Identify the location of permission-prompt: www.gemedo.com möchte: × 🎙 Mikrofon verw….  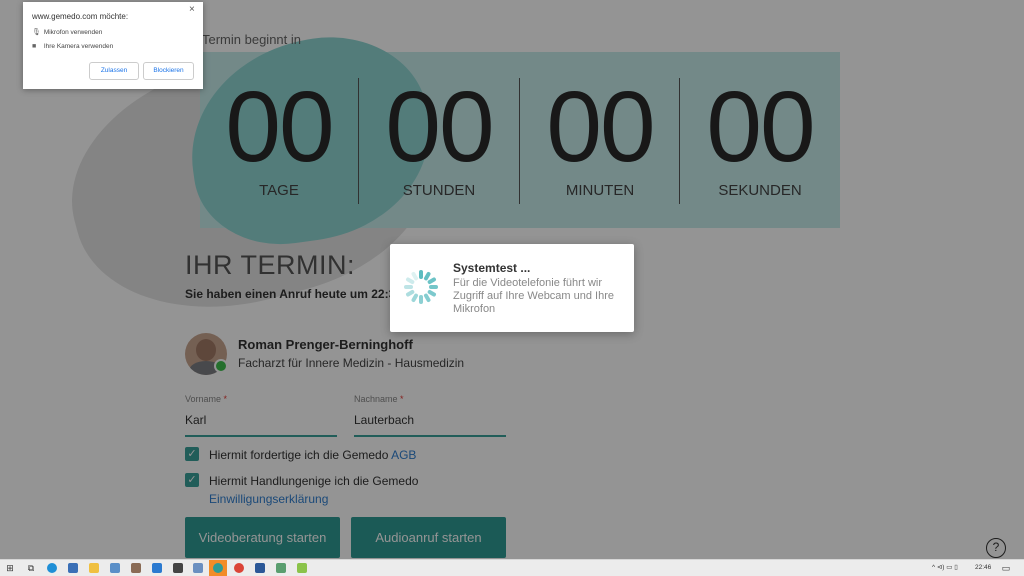
(113, 45).